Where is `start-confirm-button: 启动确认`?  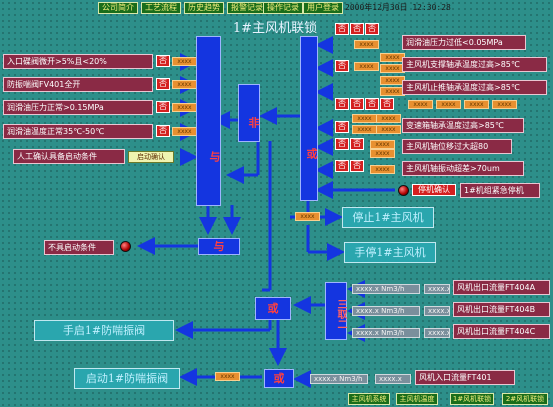 start-confirm-button: 启动确认 is located at coordinates (151, 157).